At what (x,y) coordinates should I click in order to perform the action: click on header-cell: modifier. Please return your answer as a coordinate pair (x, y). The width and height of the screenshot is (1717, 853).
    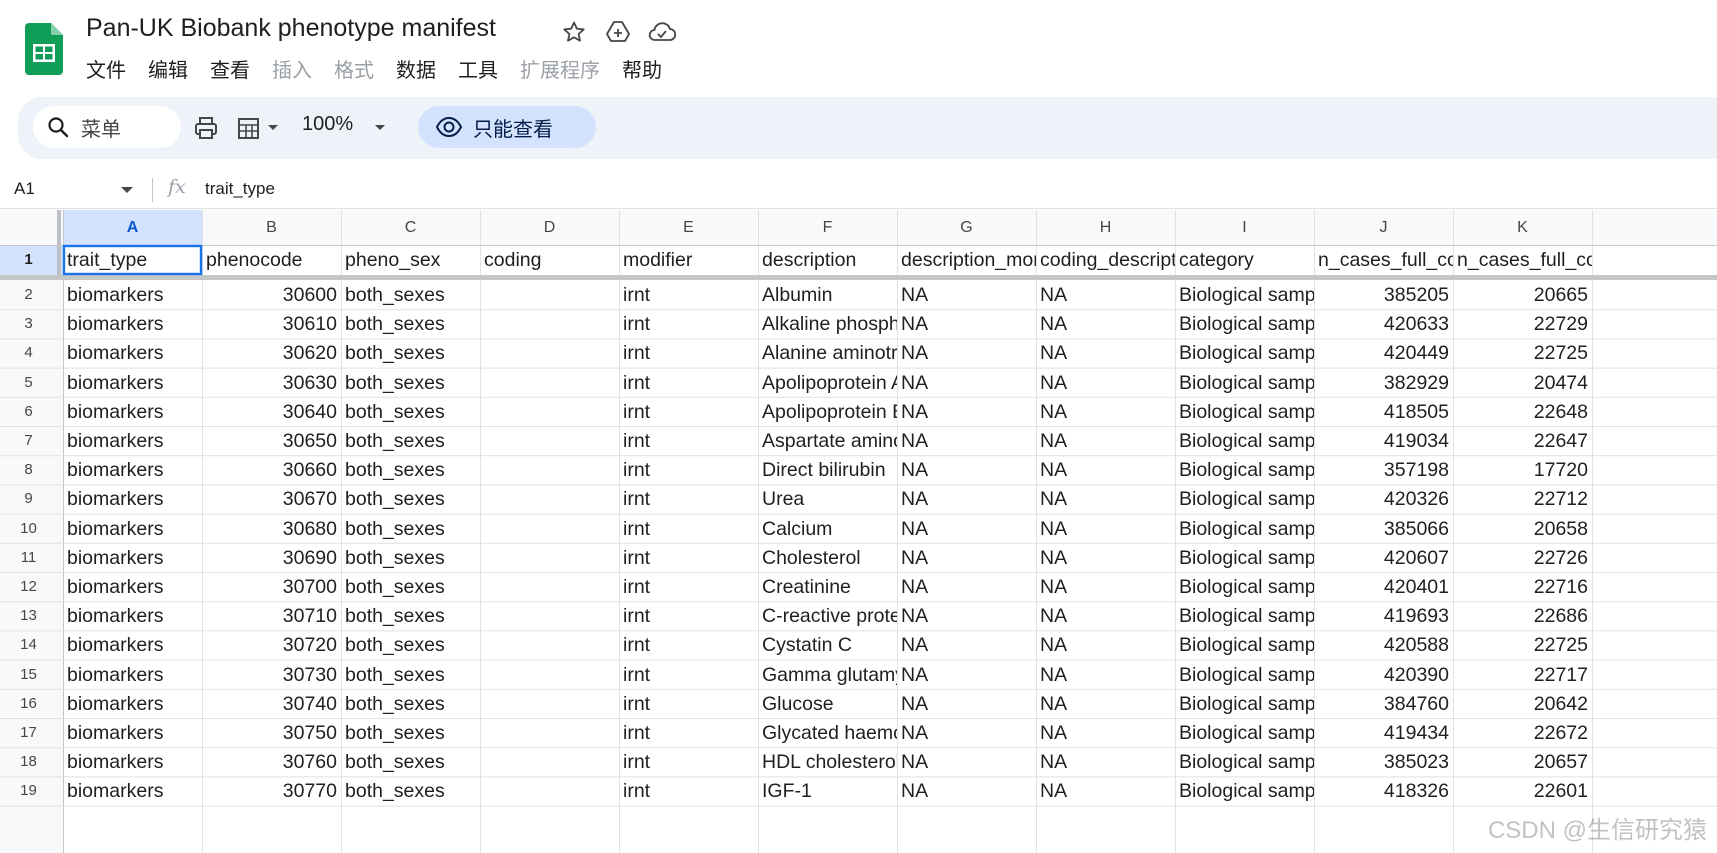
    Looking at the image, I should click on (688, 260).